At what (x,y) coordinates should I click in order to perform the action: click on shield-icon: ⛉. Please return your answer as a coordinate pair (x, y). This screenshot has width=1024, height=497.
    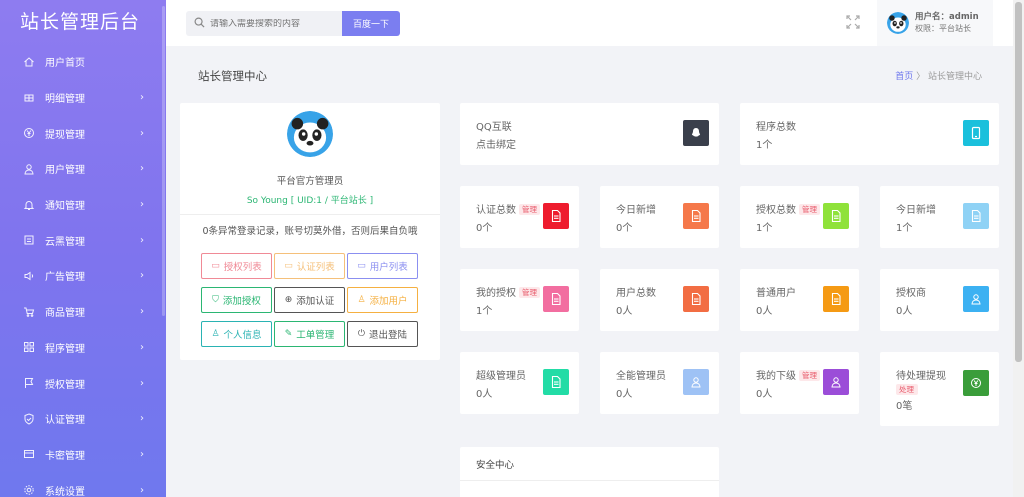
    Looking at the image, I should click on (215, 300).